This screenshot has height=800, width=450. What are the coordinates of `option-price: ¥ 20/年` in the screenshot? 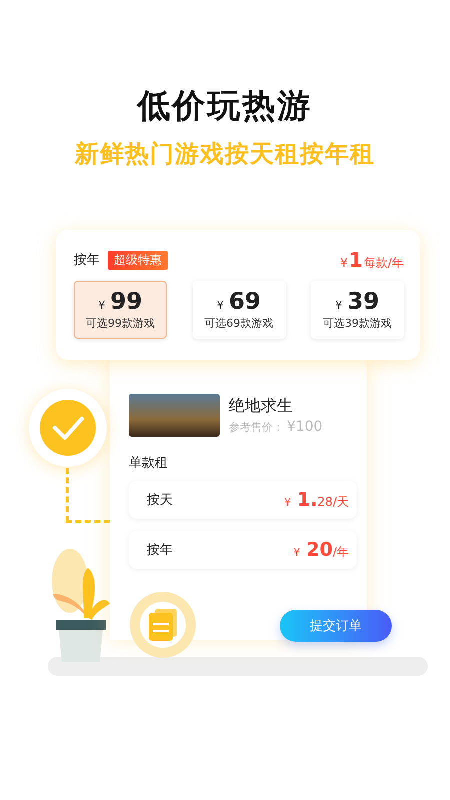 It's located at (321, 550).